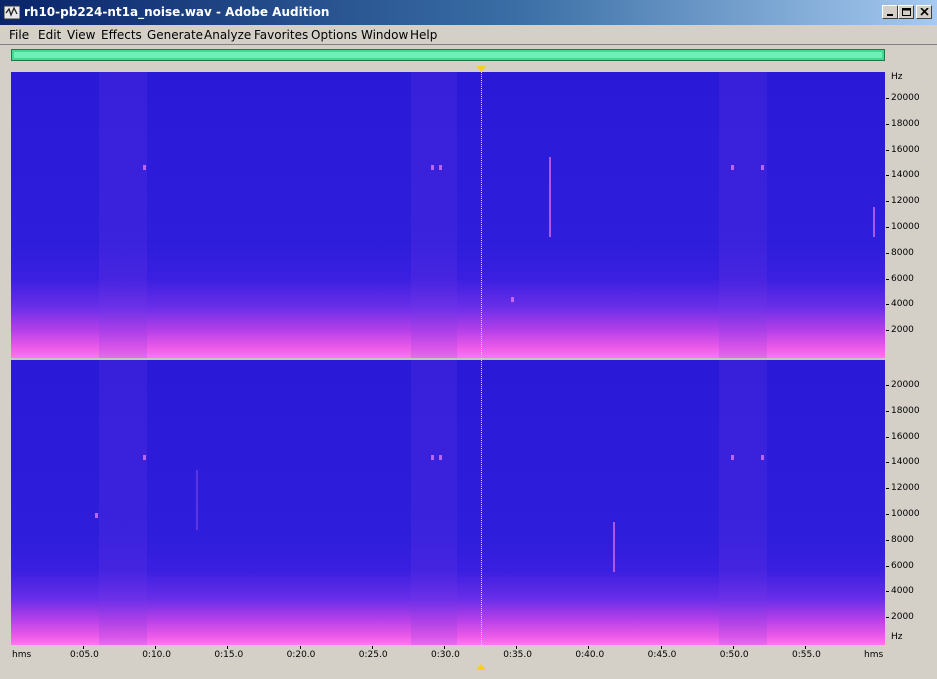  Describe the element at coordinates (22, 655) in the screenshot. I see `time-format-label-start: hms` at that location.